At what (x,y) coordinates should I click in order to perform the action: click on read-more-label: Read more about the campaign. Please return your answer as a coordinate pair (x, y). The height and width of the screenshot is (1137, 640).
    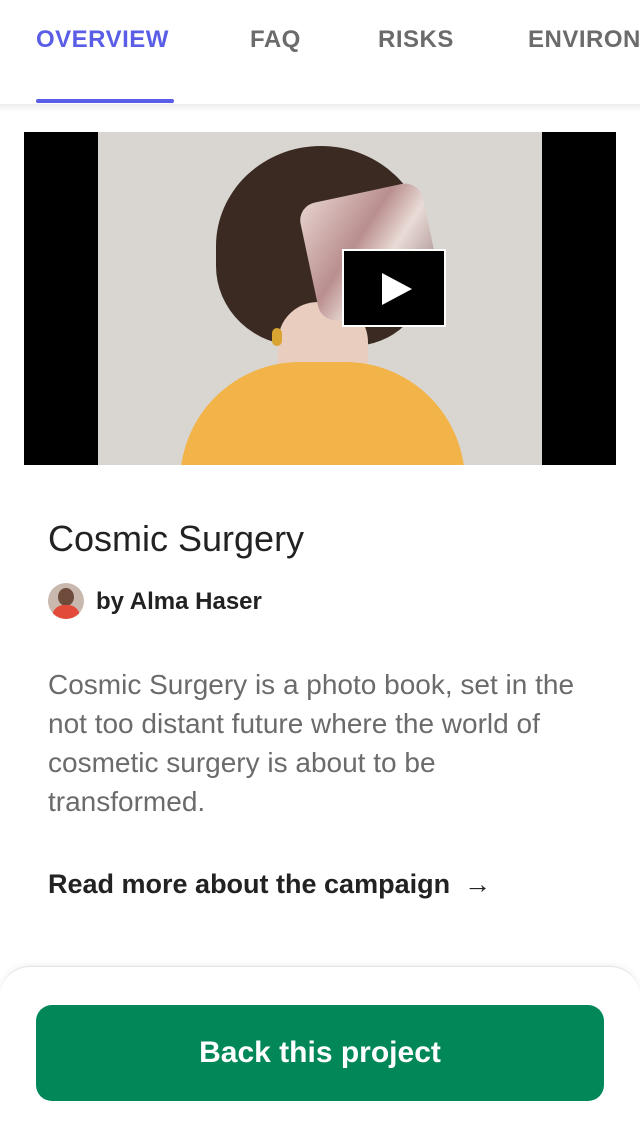
    Looking at the image, I should click on (249, 884).